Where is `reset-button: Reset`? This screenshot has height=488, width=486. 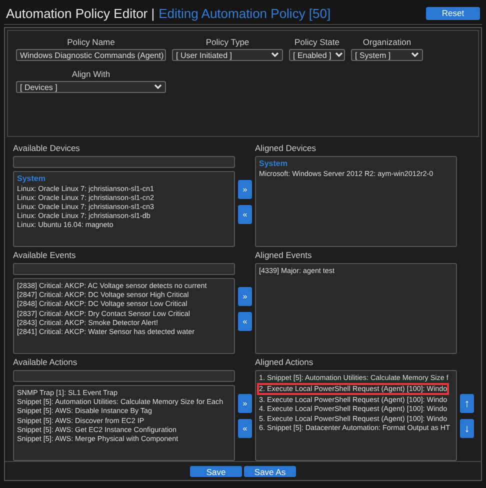 reset-button: Reset is located at coordinates (453, 13).